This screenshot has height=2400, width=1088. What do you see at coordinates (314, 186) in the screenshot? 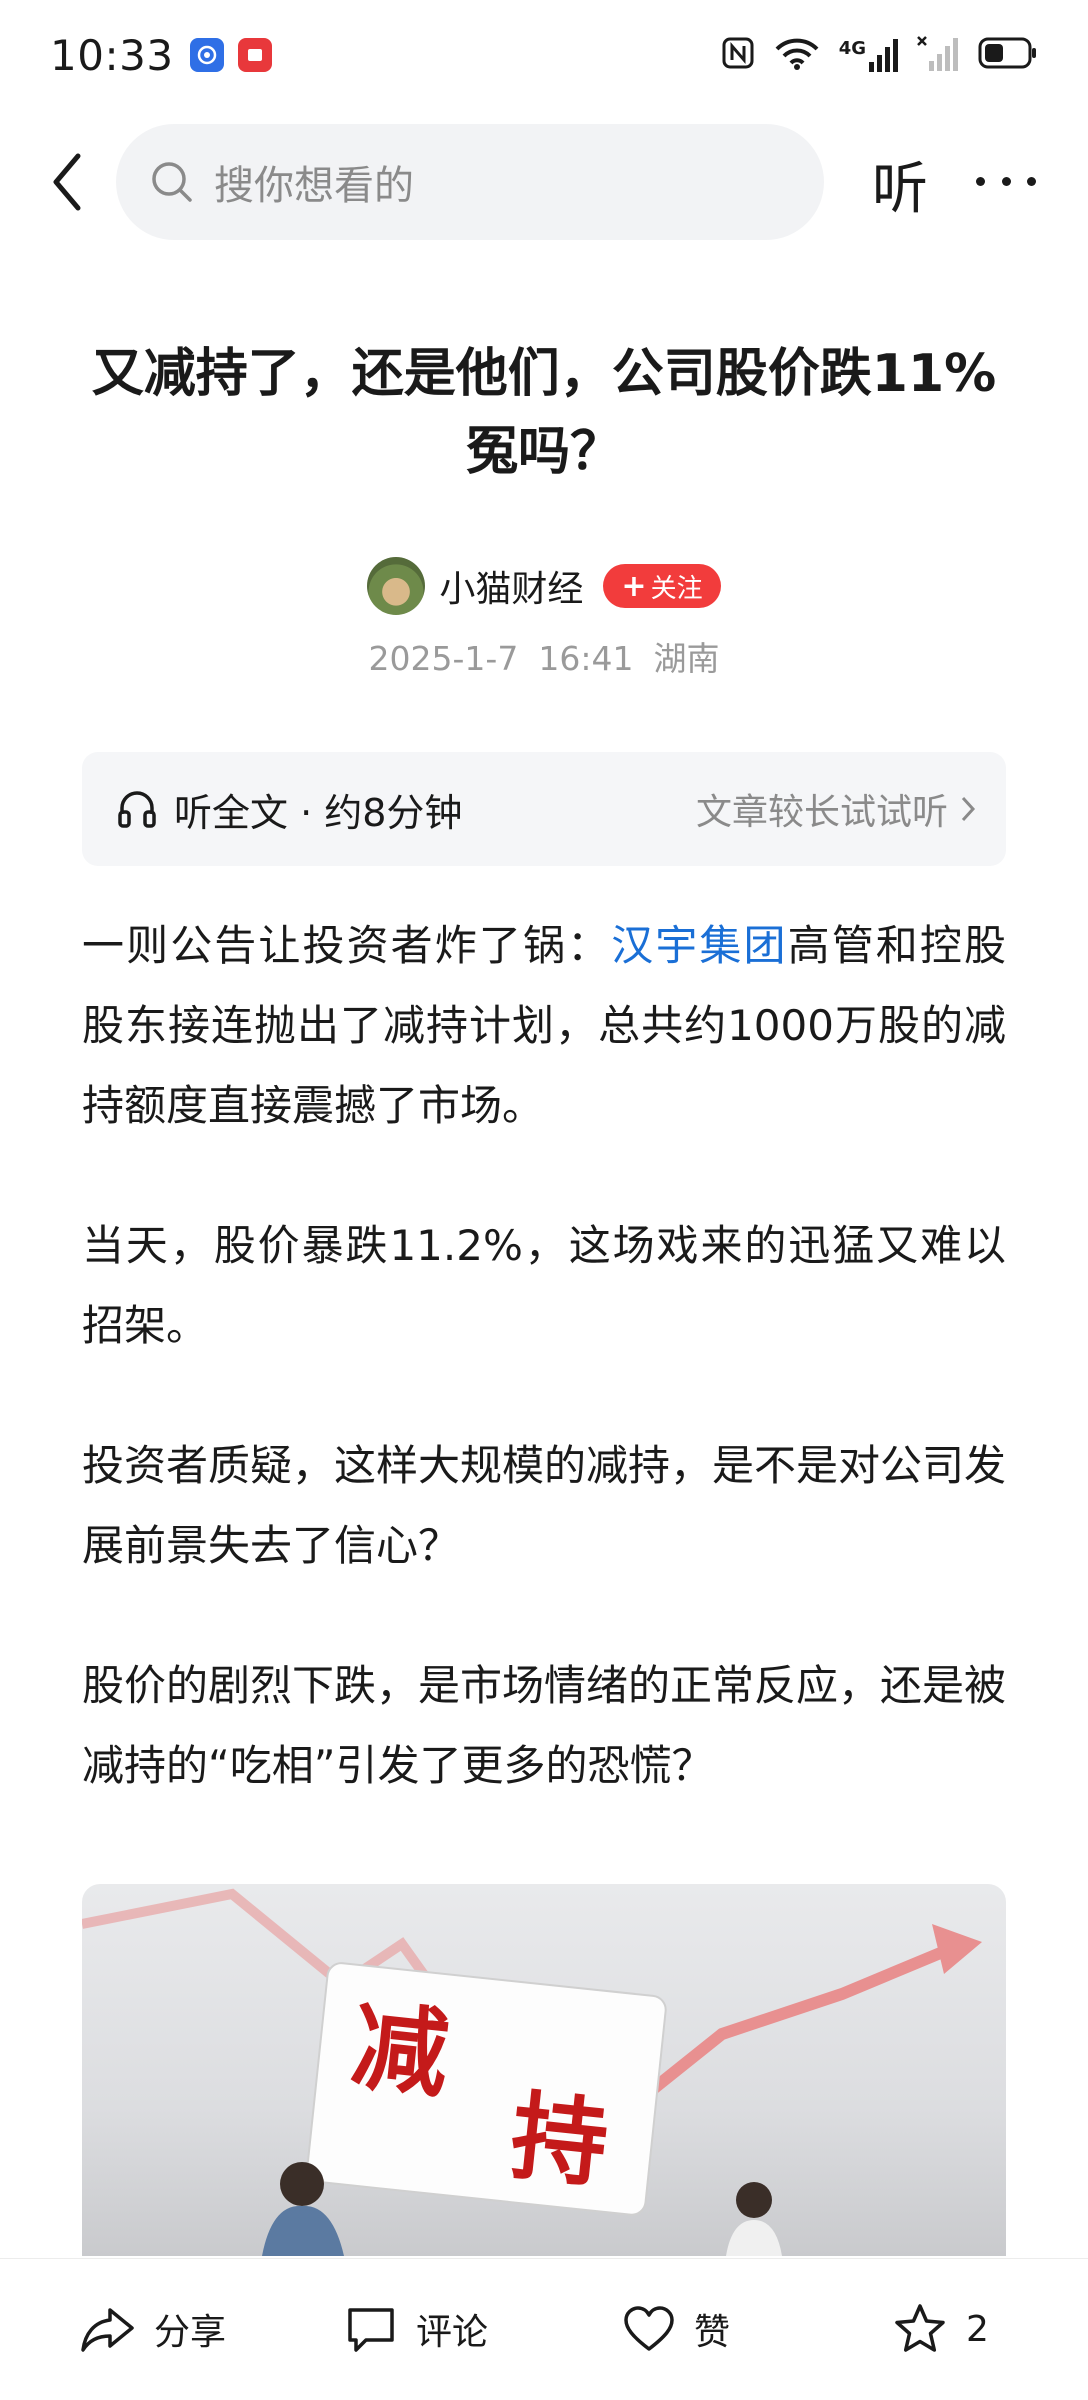
I see `search-placeholder: 搜你想看的` at bounding box center [314, 186].